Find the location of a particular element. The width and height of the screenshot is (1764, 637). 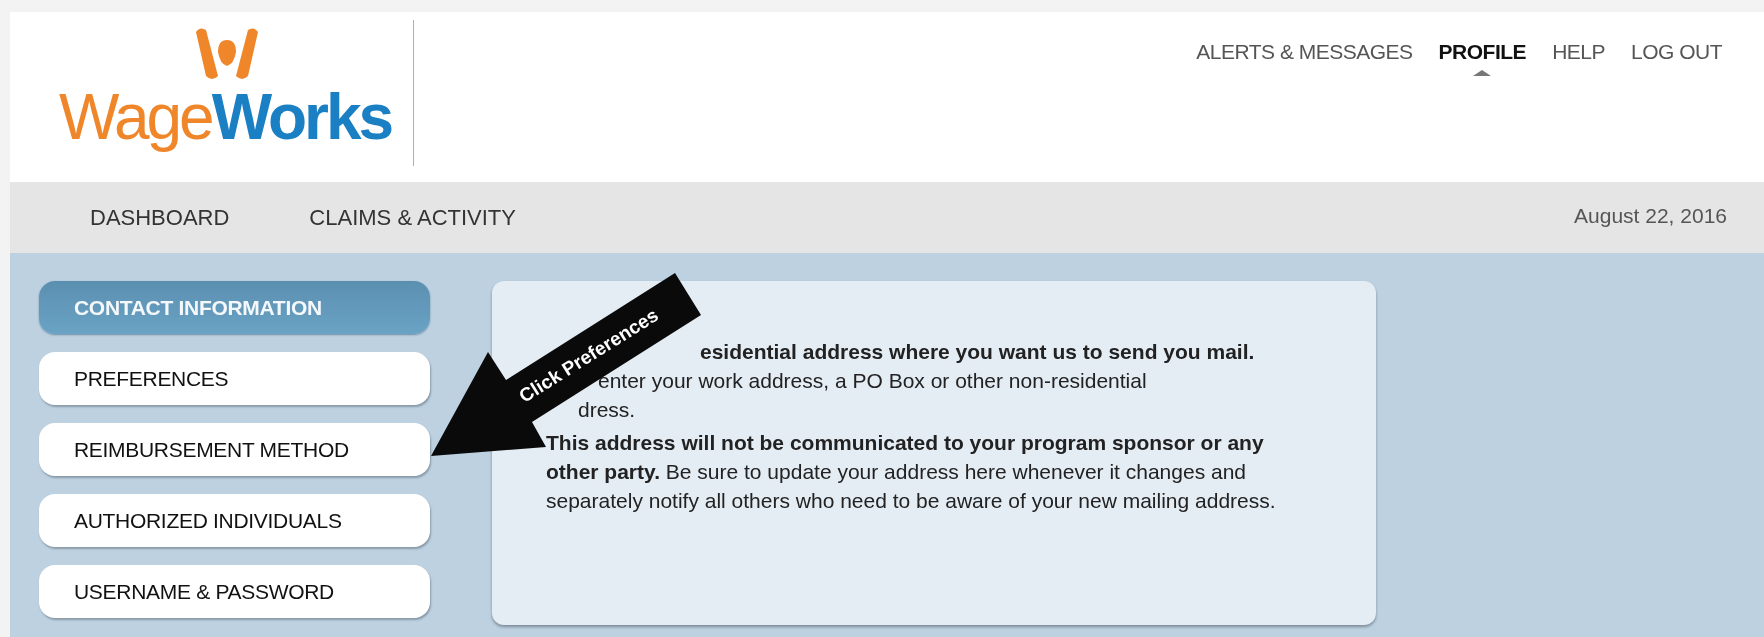

nav-link: HELP is located at coordinates (1578, 52).